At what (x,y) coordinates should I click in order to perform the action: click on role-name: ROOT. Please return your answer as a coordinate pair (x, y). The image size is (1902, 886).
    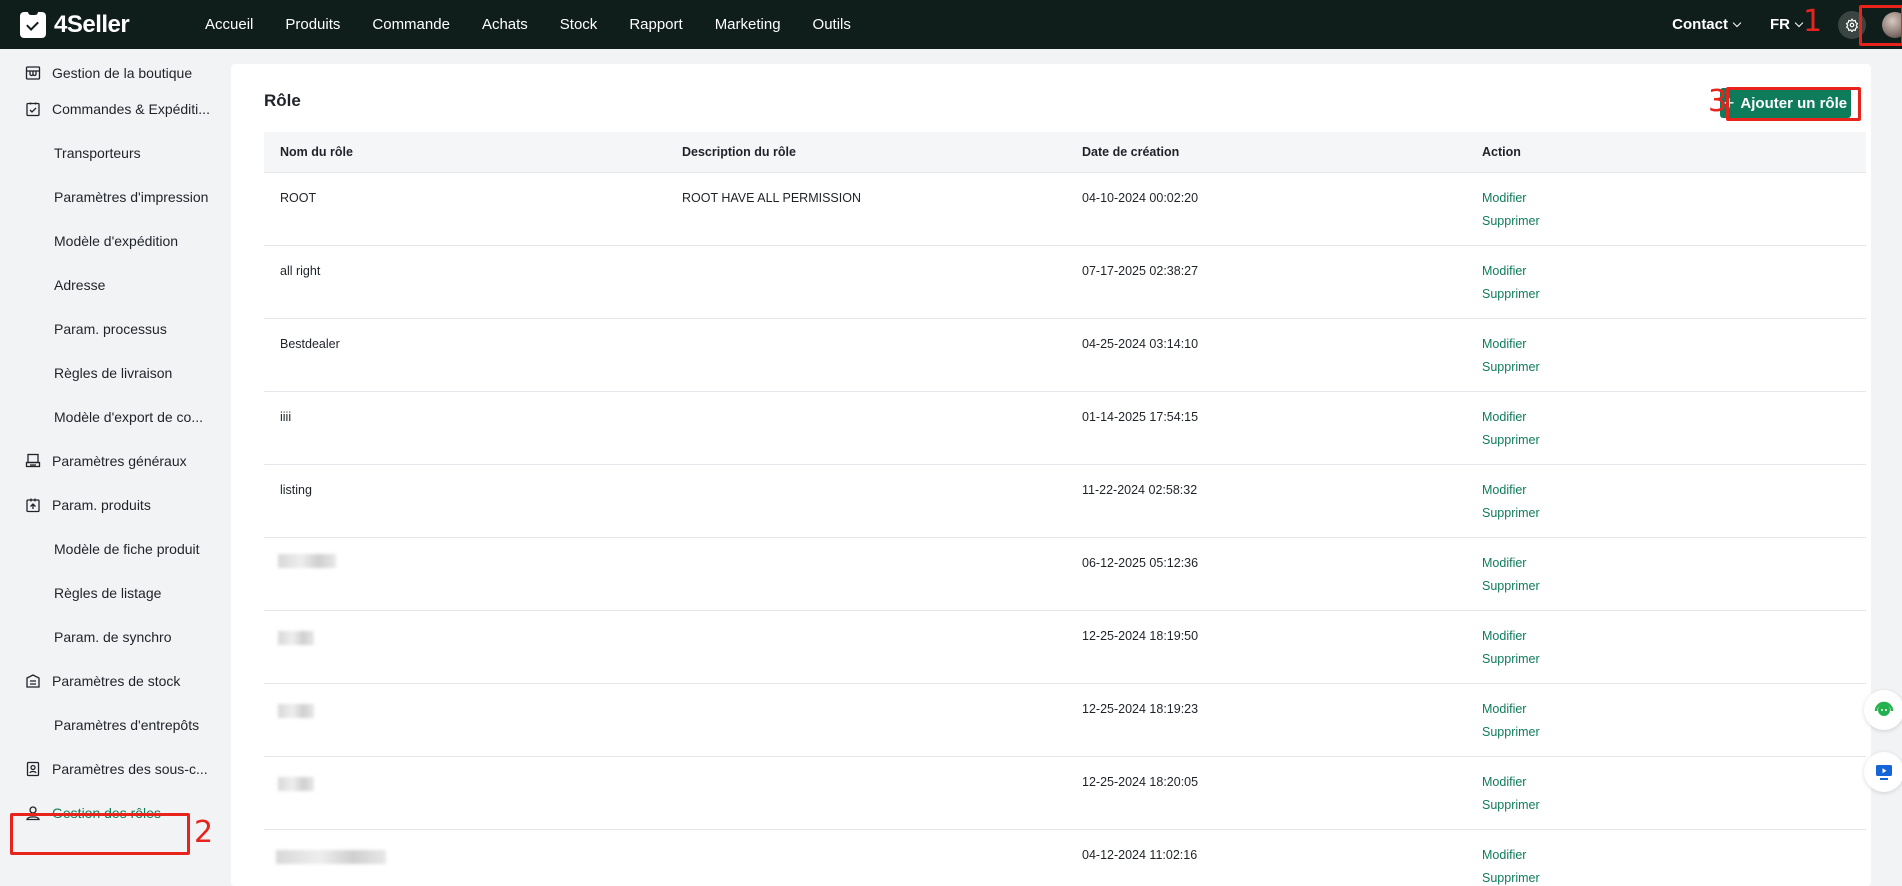
    Looking at the image, I should click on (298, 198).